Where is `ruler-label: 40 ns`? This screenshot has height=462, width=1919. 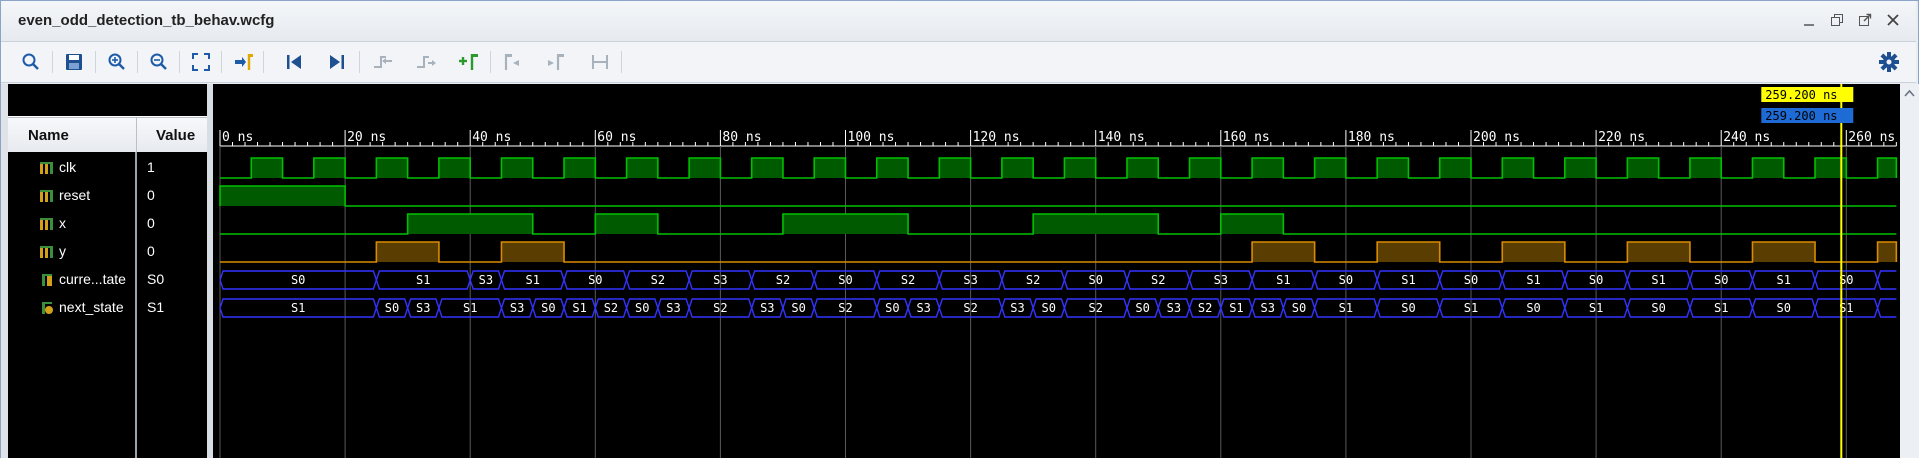
ruler-label: 40 ns is located at coordinates (491, 137).